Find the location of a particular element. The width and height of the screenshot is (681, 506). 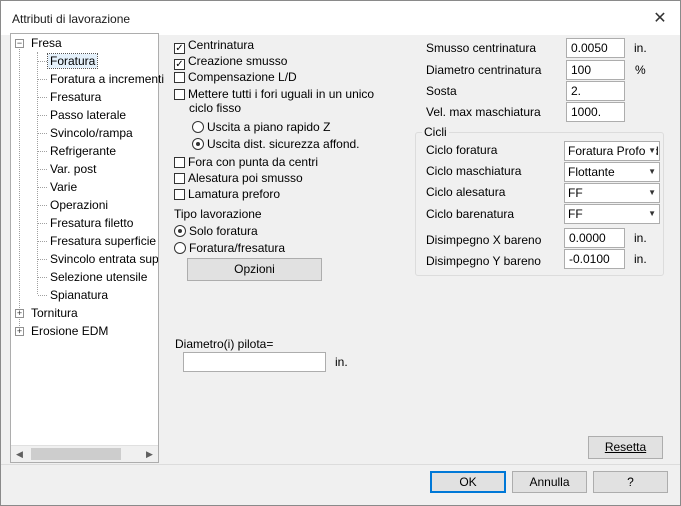

tree-item-foratura-incrementi: Foratura a incrementi is located at coordinates (107, 79).